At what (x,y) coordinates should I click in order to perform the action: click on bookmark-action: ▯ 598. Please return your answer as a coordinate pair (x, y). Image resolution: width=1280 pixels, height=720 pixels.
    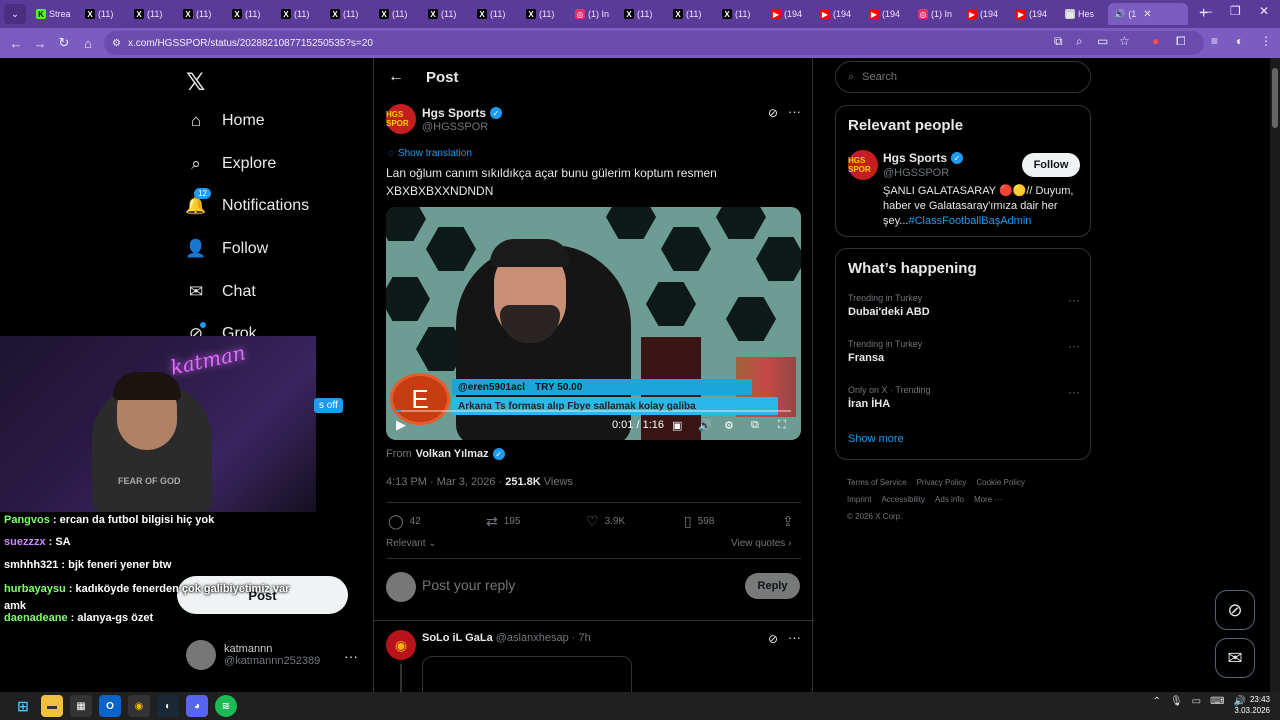
    Looking at the image, I should click on (699, 521).